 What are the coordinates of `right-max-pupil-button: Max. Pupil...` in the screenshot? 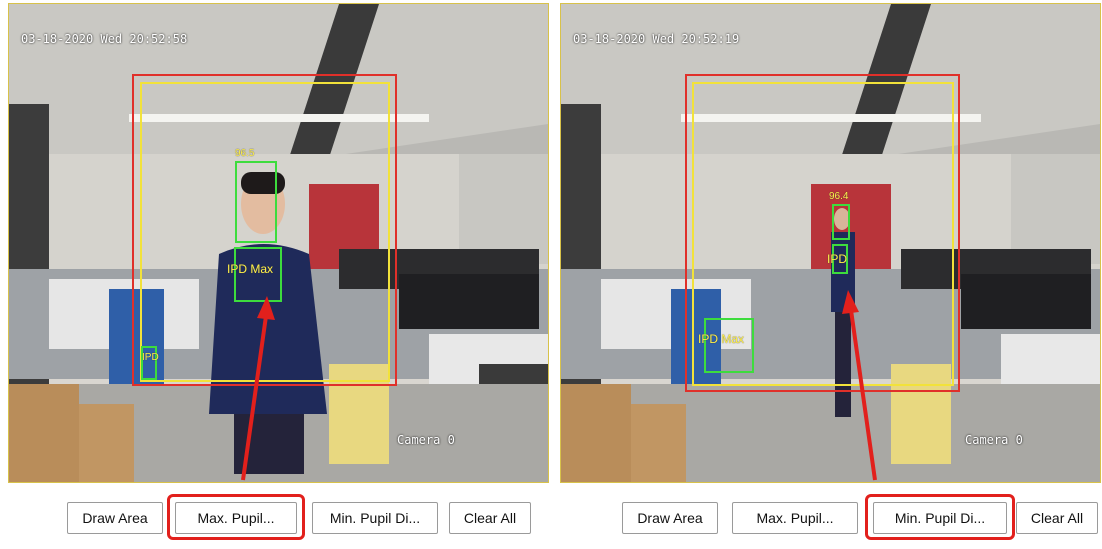 It's located at (795, 518).